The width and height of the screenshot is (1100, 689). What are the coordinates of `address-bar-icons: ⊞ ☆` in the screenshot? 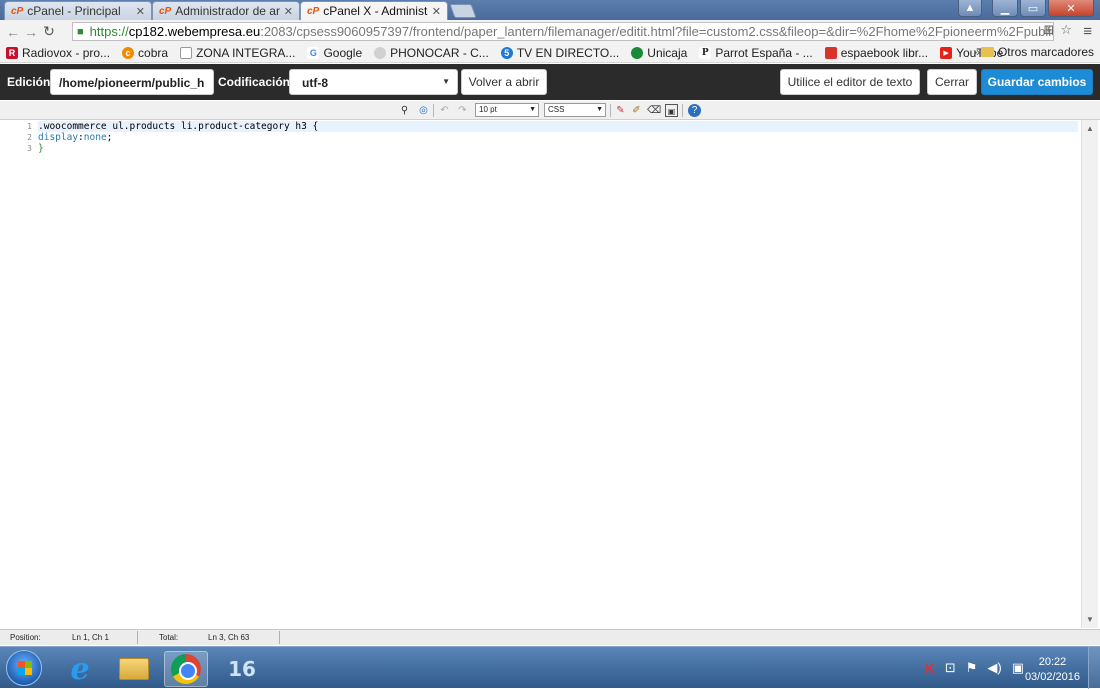 It's located at (1057, 30).